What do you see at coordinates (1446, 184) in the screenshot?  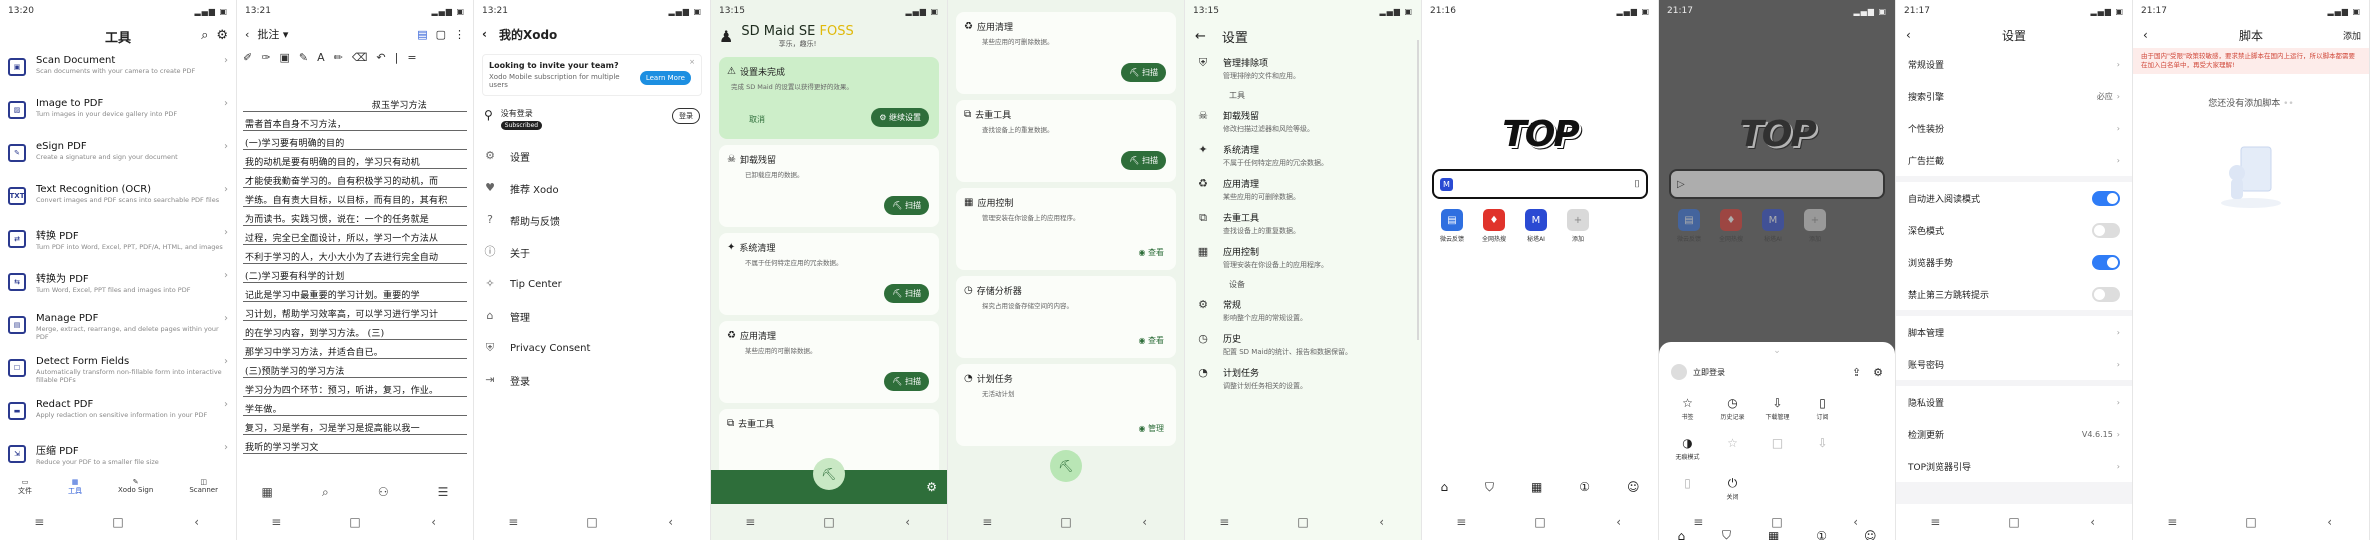 I see `search-engine-icon: M` at bounding box center [1446, 184].